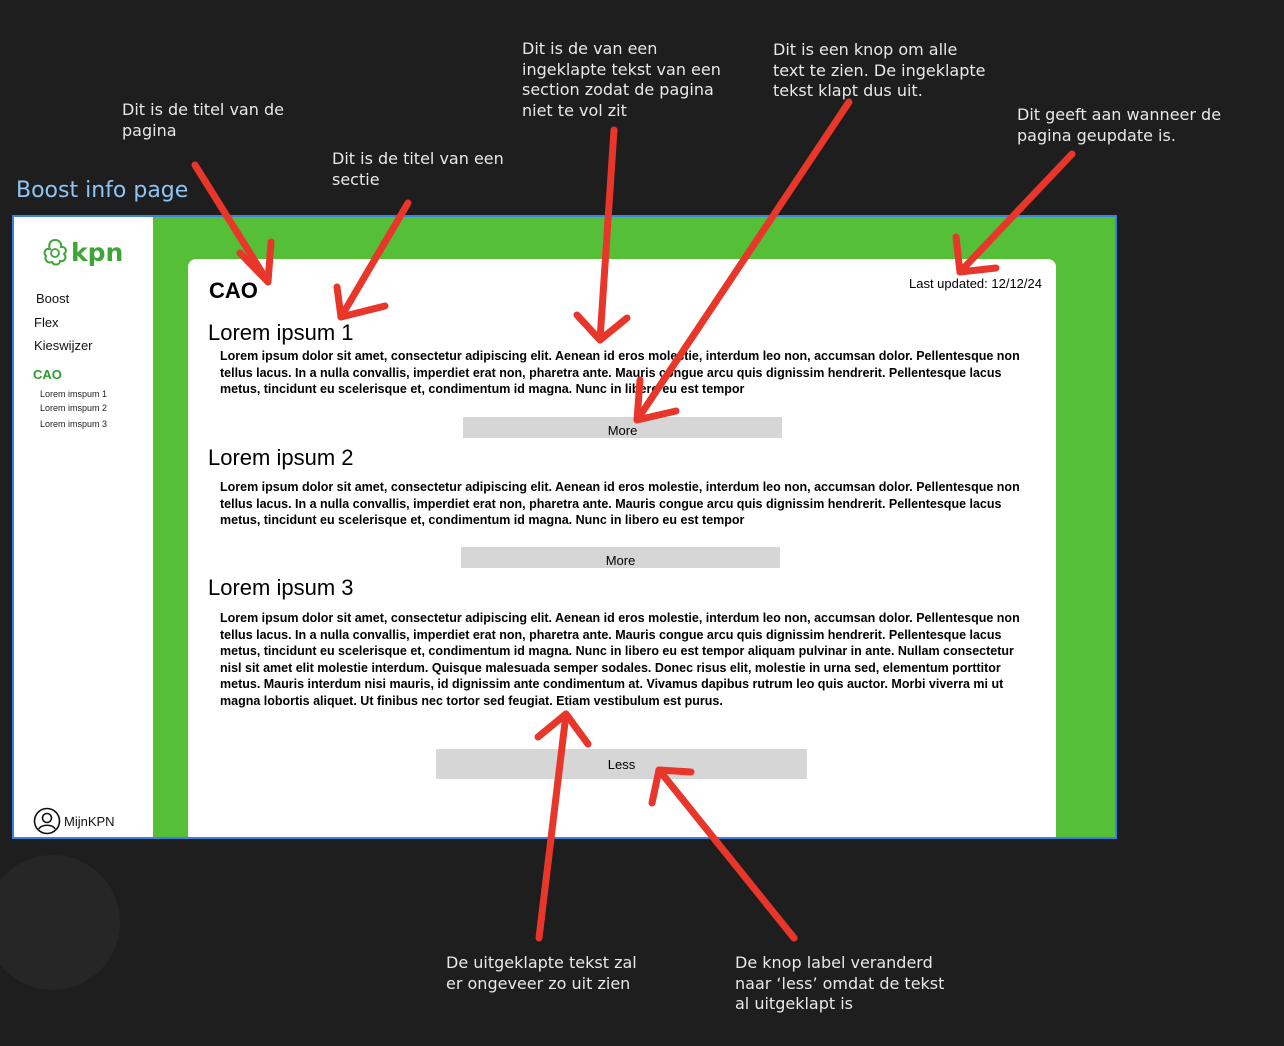 This screenshot has width=1284, height=1046. Describe the element at coordinates (743, 261) in the screenshot. I see `arrow-button` at that location.